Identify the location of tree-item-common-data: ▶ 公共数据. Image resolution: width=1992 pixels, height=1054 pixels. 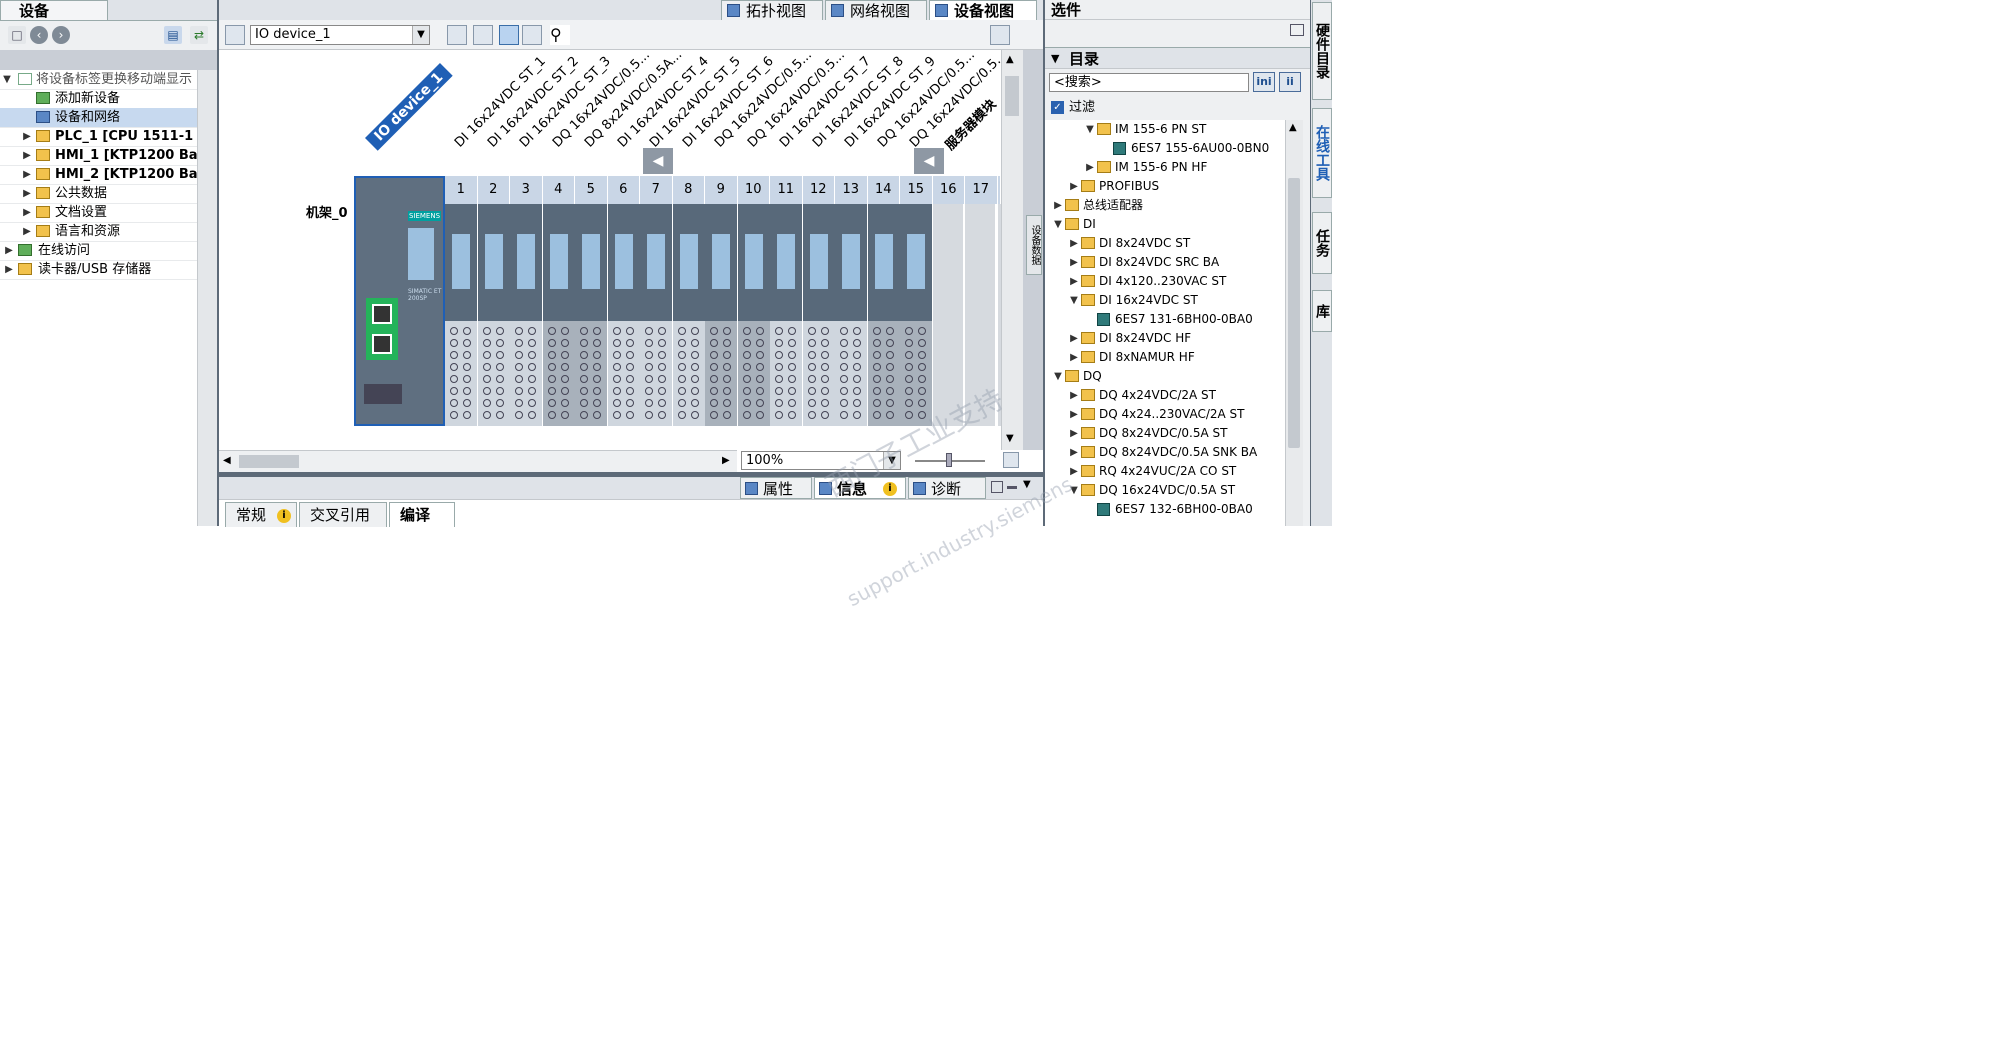
(98, 194).